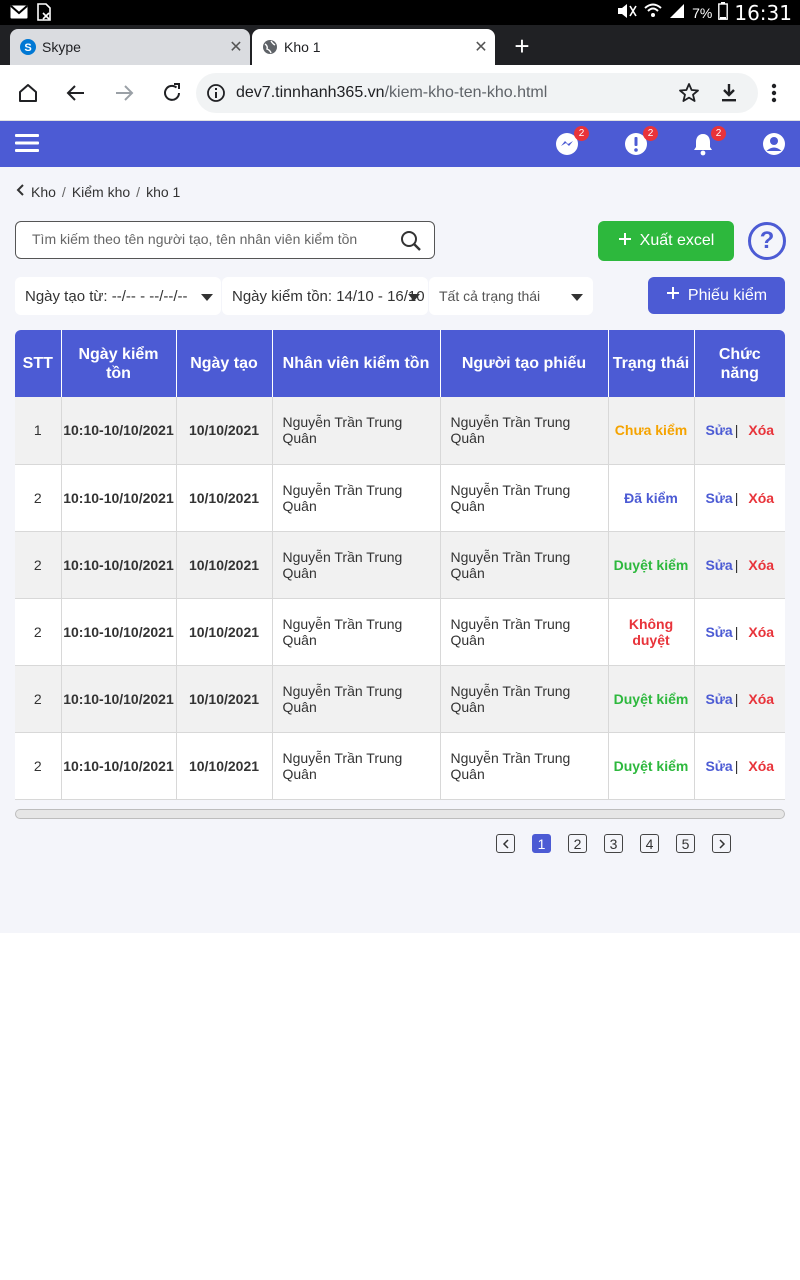  I want to click on prev-page-button, so click(505, 843).